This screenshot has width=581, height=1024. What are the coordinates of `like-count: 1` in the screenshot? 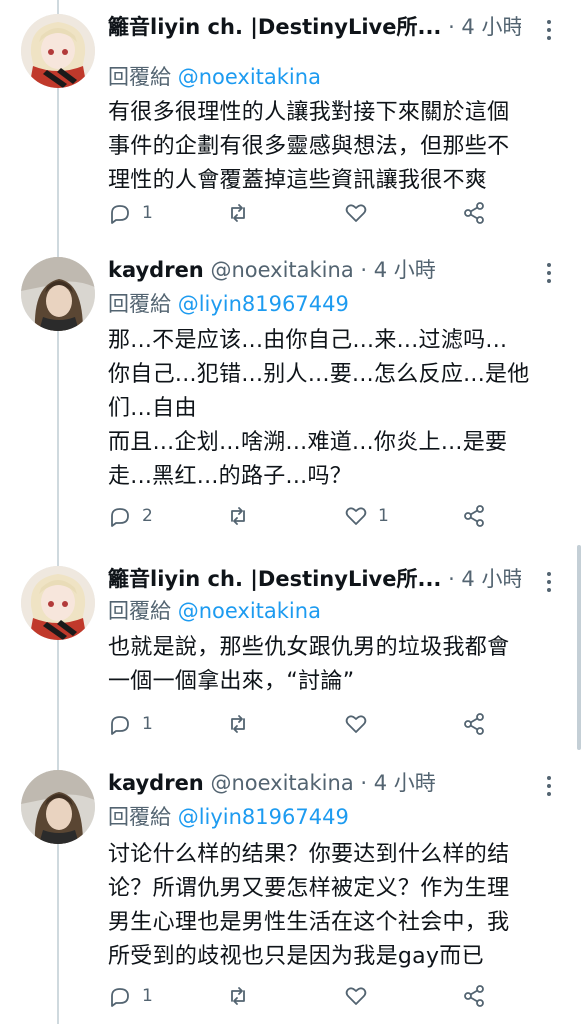 It's located at (383, 516).